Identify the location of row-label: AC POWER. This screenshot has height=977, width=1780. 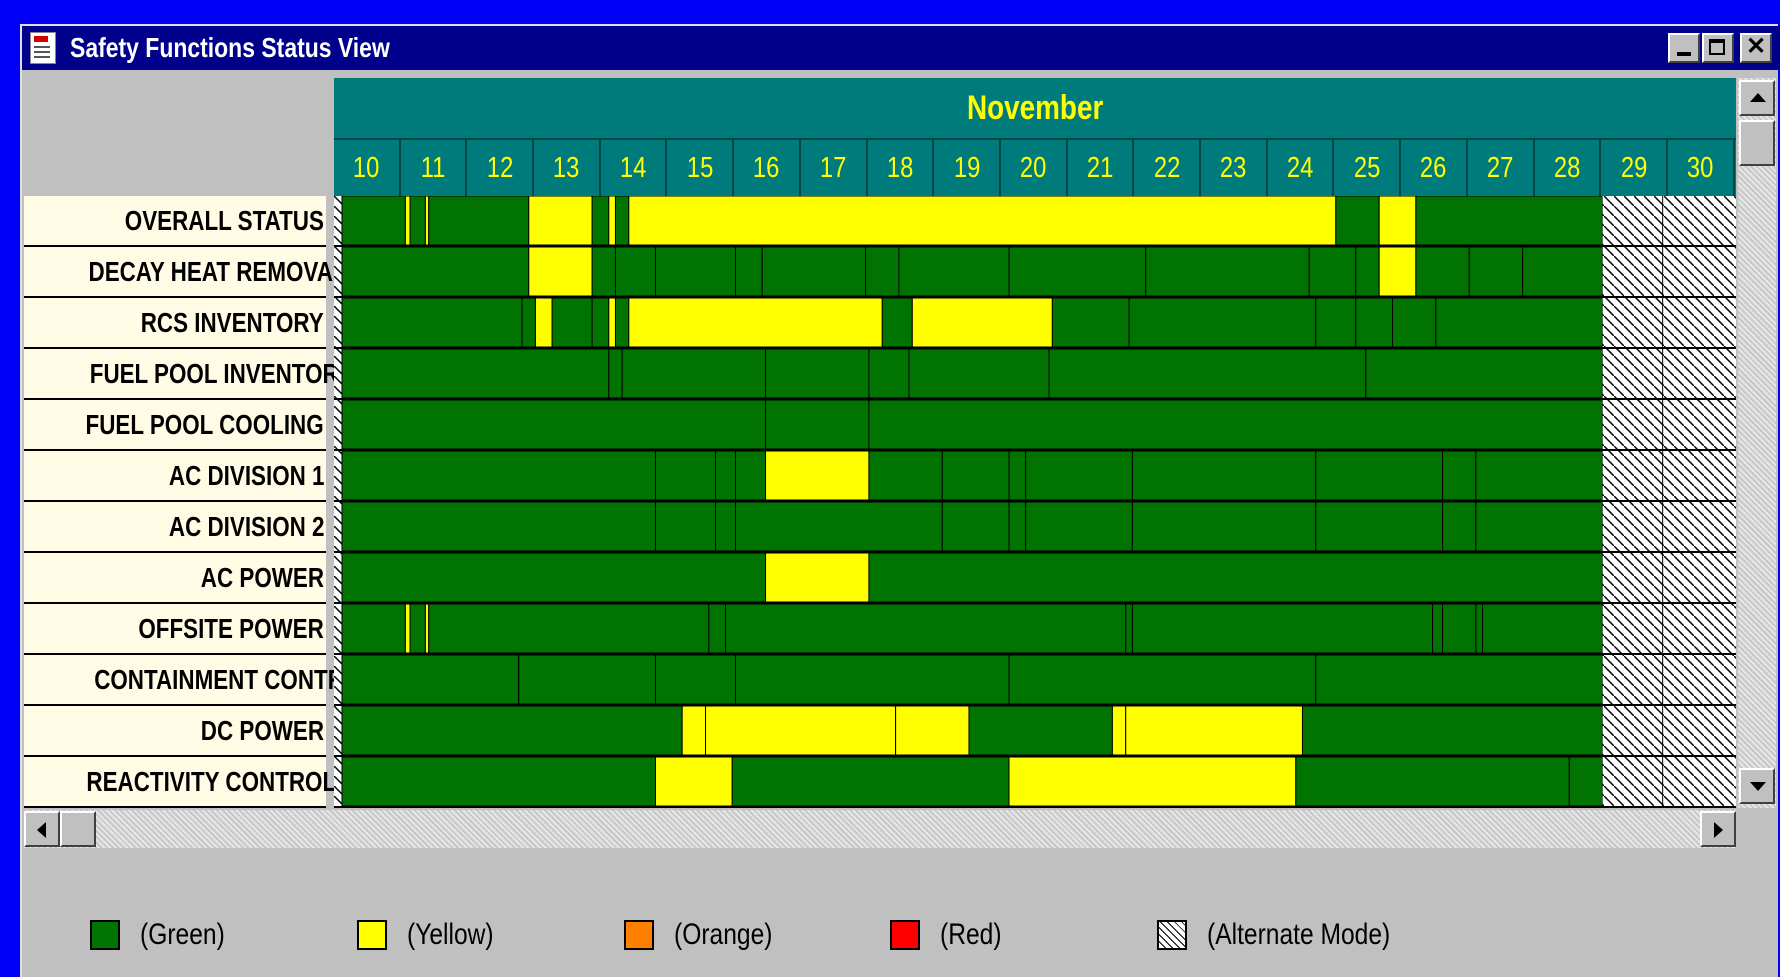
(175, 578).